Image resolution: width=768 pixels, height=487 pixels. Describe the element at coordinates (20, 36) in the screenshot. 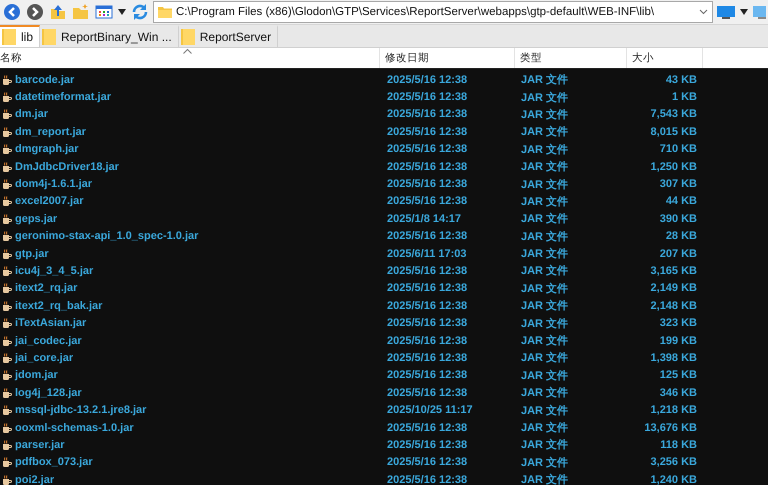

I see `folder-tab: lib` at that location.